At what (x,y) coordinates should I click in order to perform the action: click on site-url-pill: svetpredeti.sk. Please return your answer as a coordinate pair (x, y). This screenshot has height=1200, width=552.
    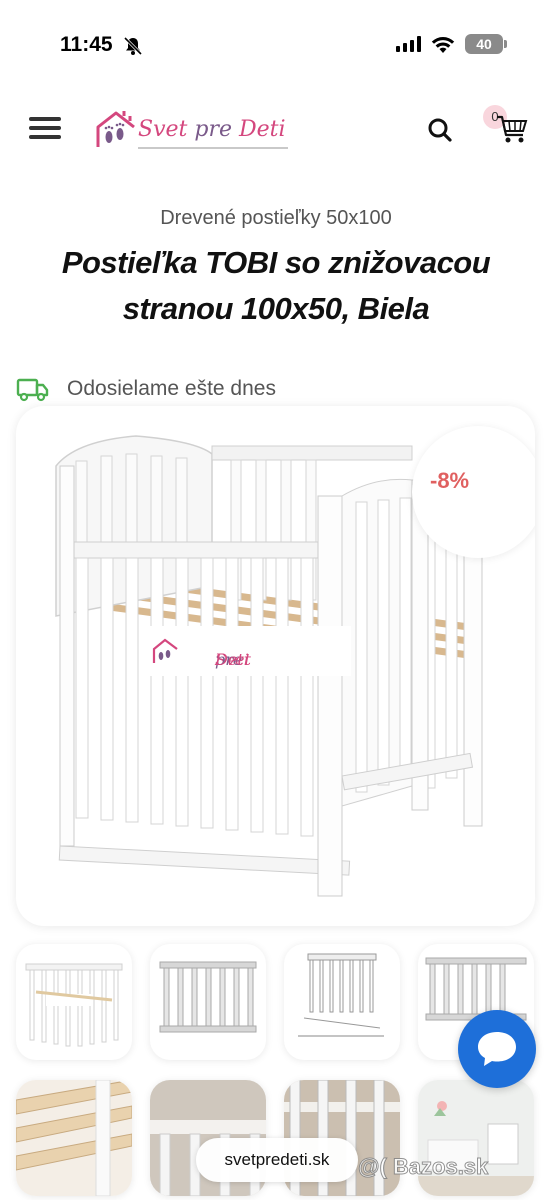
    Looking at the image, I should click on (277, 1160).